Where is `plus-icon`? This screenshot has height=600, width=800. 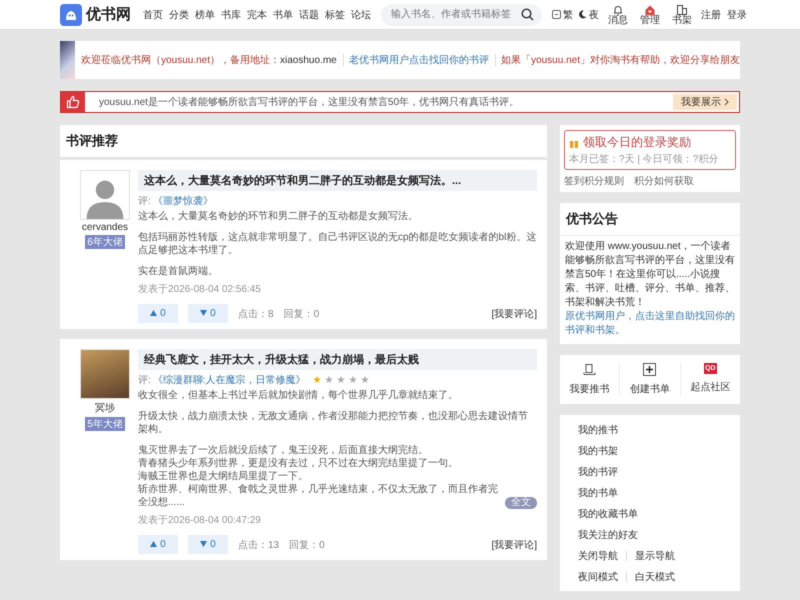
plus-icon is located at coordinates (649, 369).